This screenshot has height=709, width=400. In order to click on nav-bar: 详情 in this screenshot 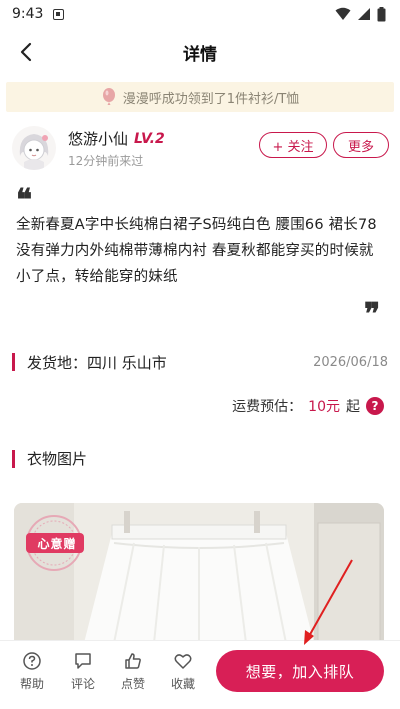, I will do `click(200, 52)`.